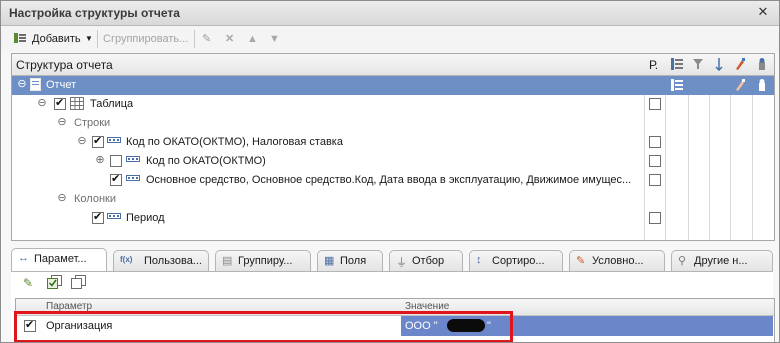 The image size is (780, 343). I want to click on add-button: Добавить, so click(56, 39).